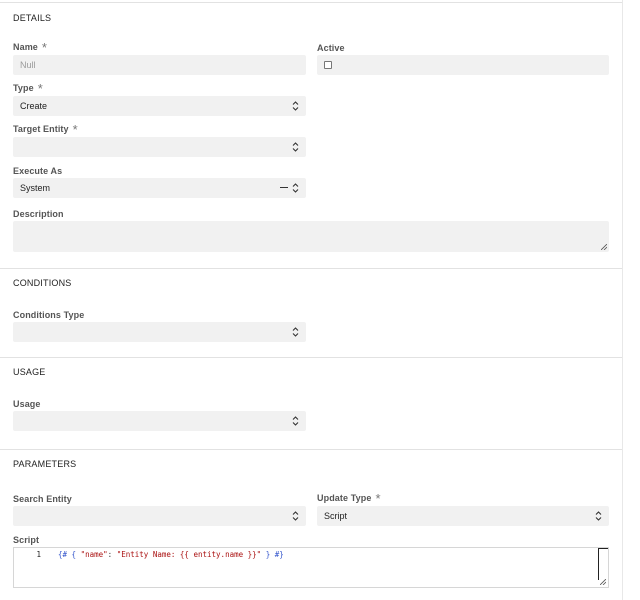  I want to click on description-label: Description, so click(38, 214).